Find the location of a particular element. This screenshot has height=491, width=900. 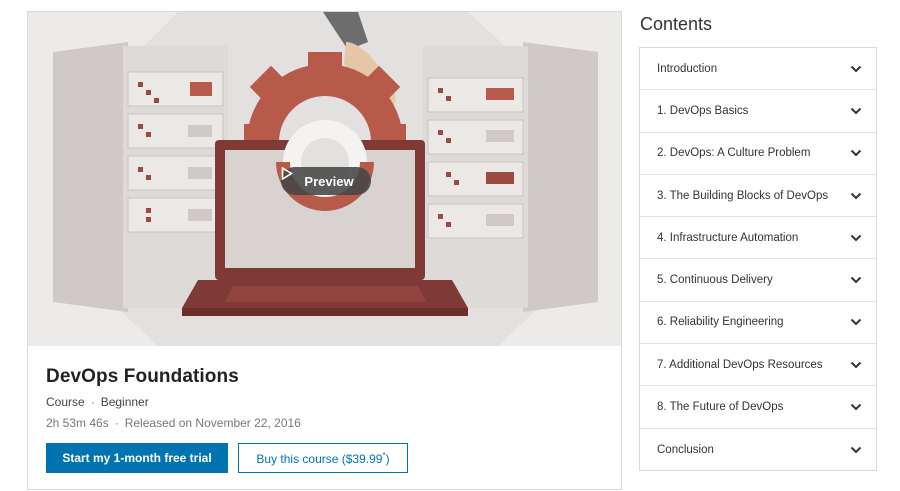

toc-item: 8. The Future of DevOps is located at coordinates (758, 407).